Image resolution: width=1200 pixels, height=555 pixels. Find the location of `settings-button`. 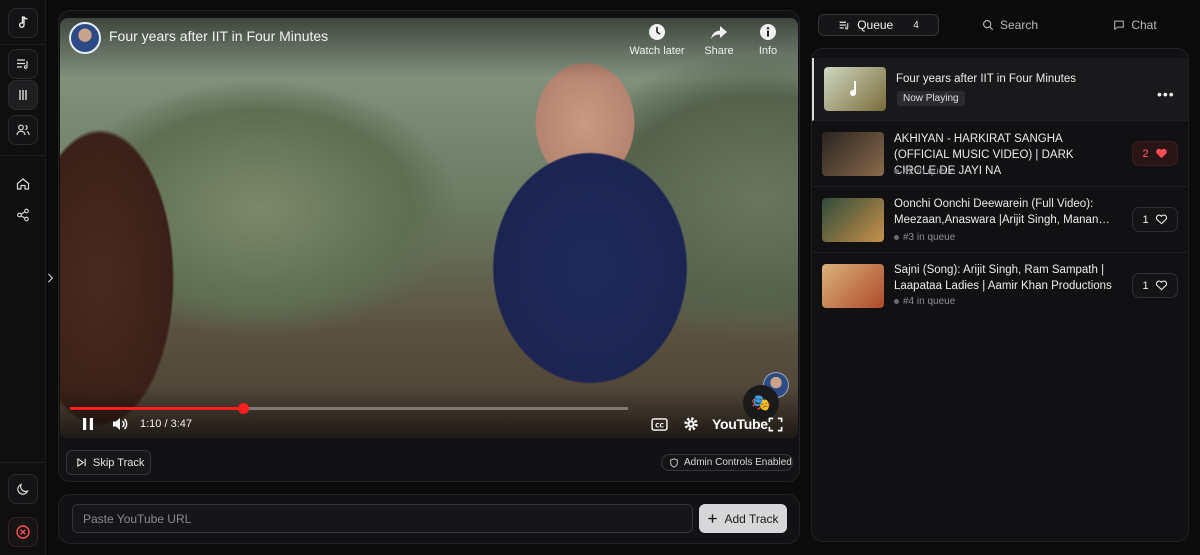

settings-button is located at coordinates (691, 424).